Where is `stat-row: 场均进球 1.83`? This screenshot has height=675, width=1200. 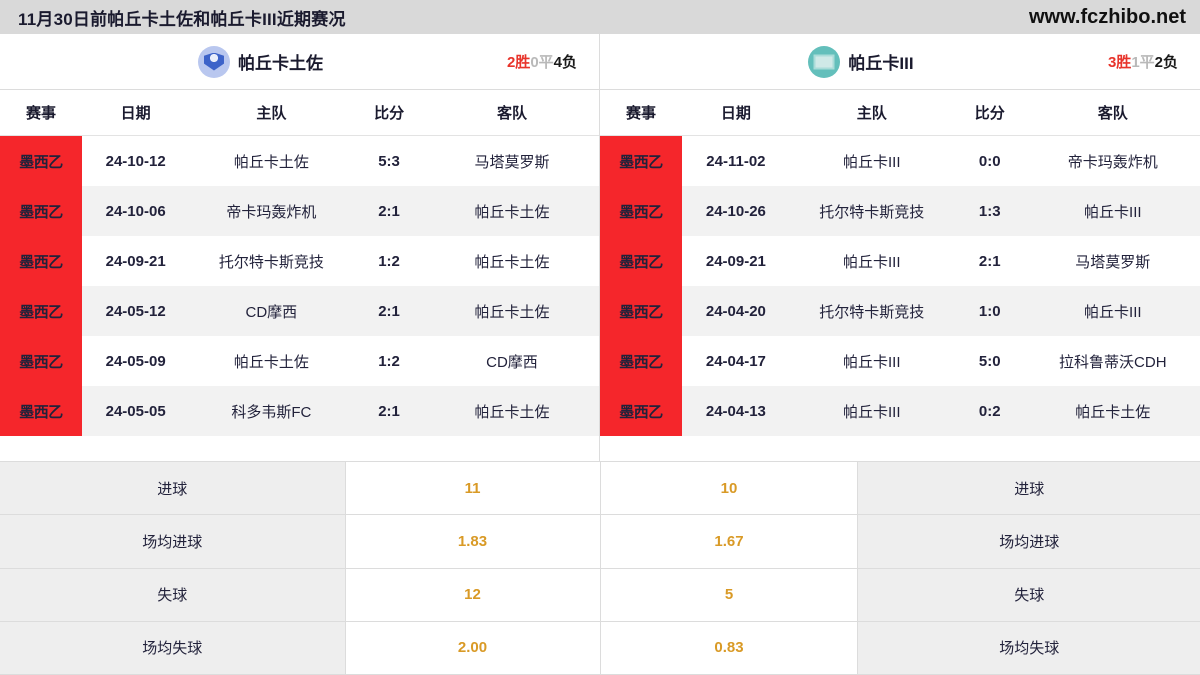
stat-row: 场均进球 1.83 is located at coordinates (300, 541).